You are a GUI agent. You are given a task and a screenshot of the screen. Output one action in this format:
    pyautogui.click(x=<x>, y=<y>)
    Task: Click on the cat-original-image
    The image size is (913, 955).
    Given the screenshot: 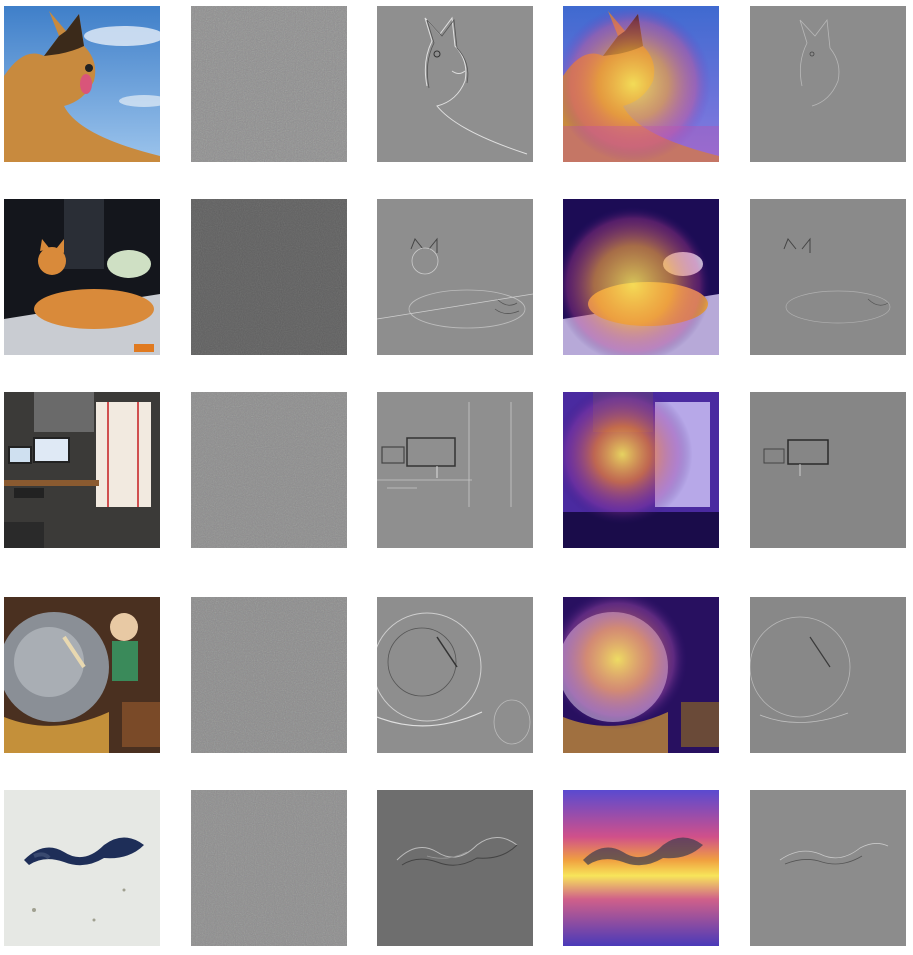 What is the action you would take?
    pyautogui.click(x=82, y=277)
    